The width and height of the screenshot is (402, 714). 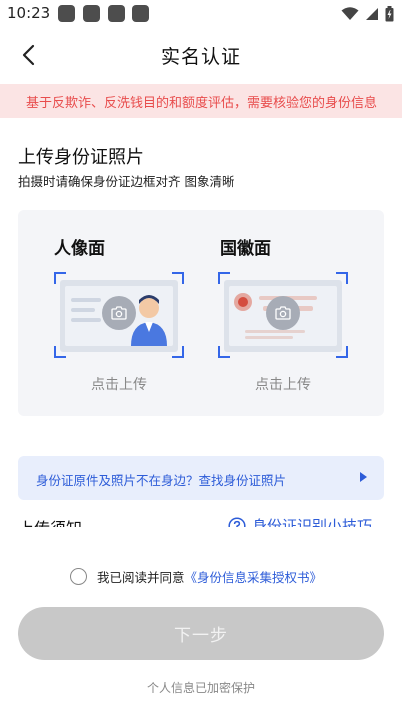 What do you see at coordinates (283, 385) in the screenshot?
I see `emblem-upload-hint: 点击上传` at bounding box center [283, 385].